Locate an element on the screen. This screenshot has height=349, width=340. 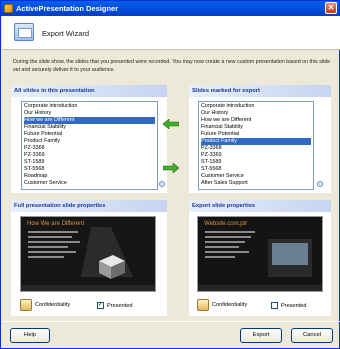
list-item: How we are Different is located at coordinates (256, 120).